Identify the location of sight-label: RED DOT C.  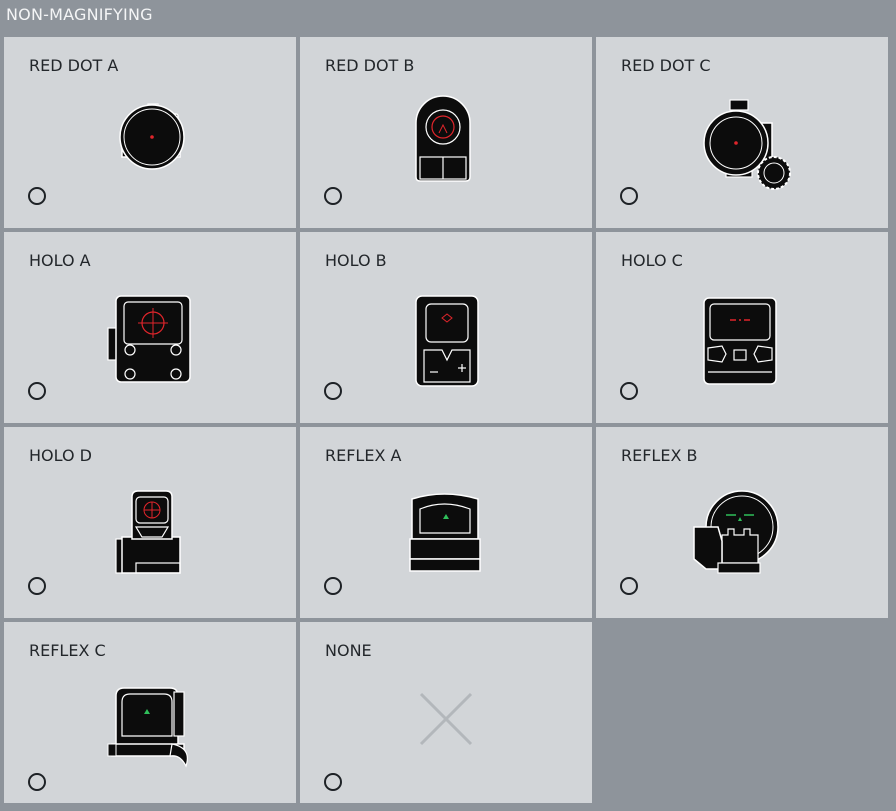
(666, 65).